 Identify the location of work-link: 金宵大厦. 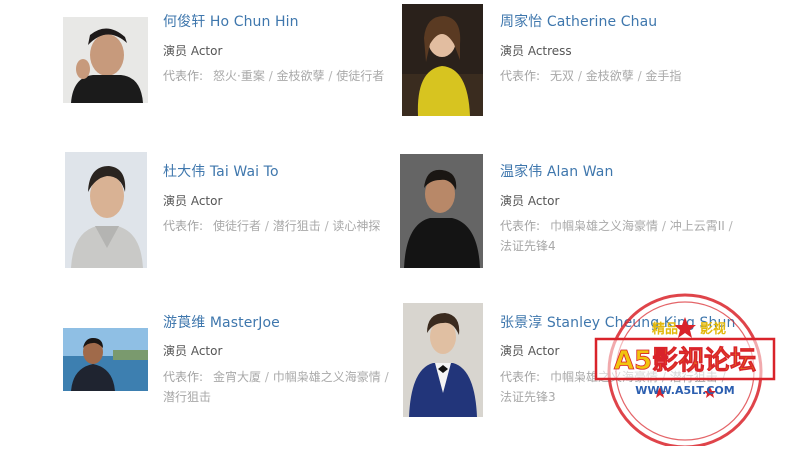
(237, 377).